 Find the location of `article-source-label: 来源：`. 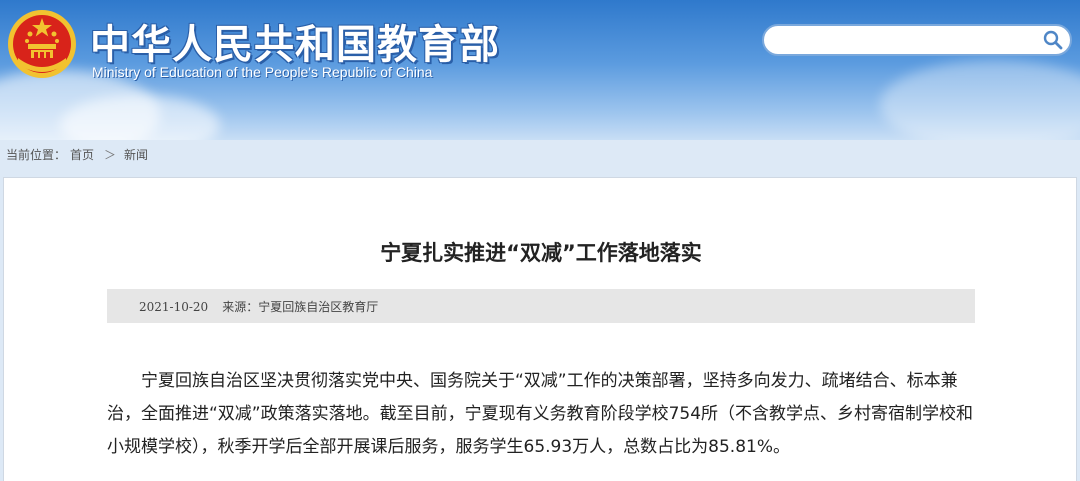

article-source-label: 来源： is located at coordinates (240, 307).